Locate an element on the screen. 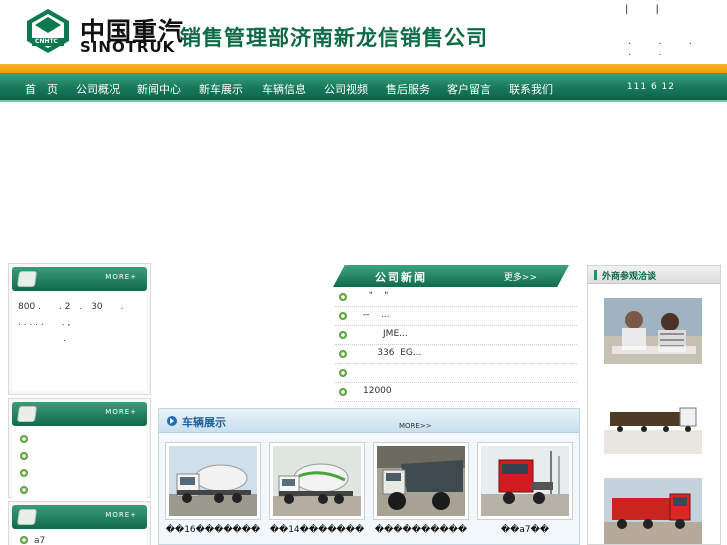 This screenshot has height=545, width=727. visit-photo is located at coordinates (653, 331).